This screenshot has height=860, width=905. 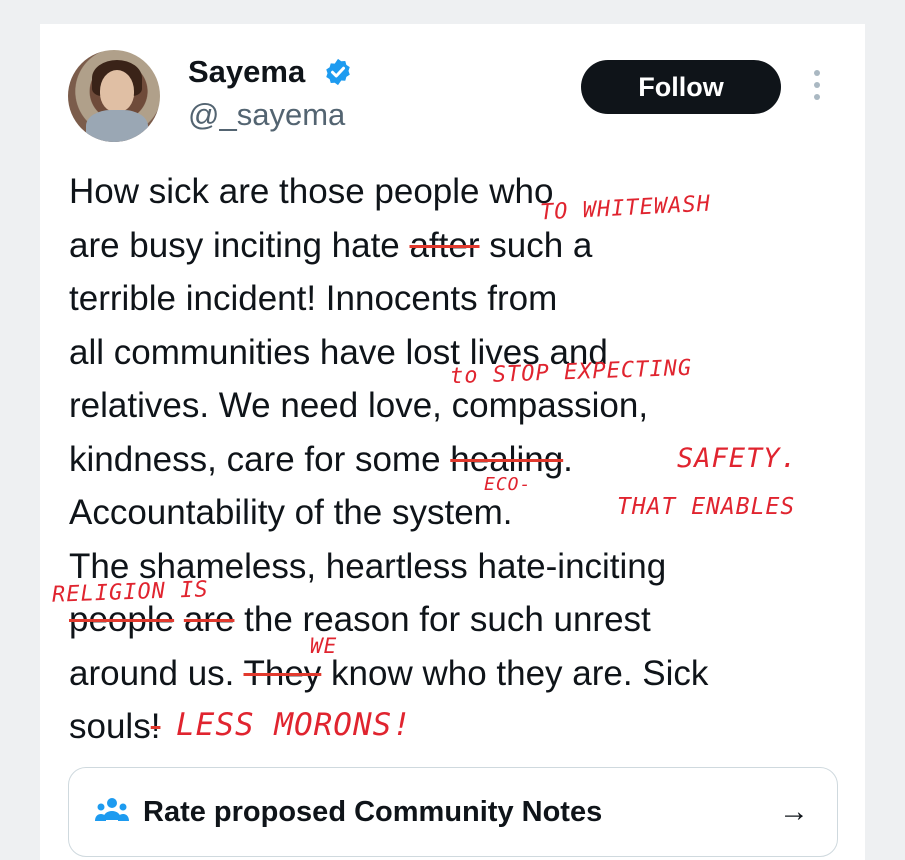 What do you see at coordinates (294, 725) in the screenshot?
I see `annotation-less-morons: LESS MORONS!` at bounding box center [294, 725].